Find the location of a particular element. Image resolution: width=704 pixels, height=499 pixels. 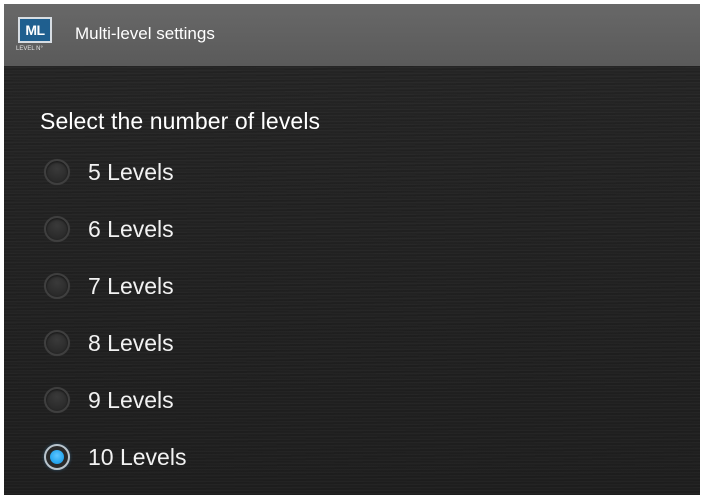

radio-label: 8 Levels is located at coordinates (131, 342).